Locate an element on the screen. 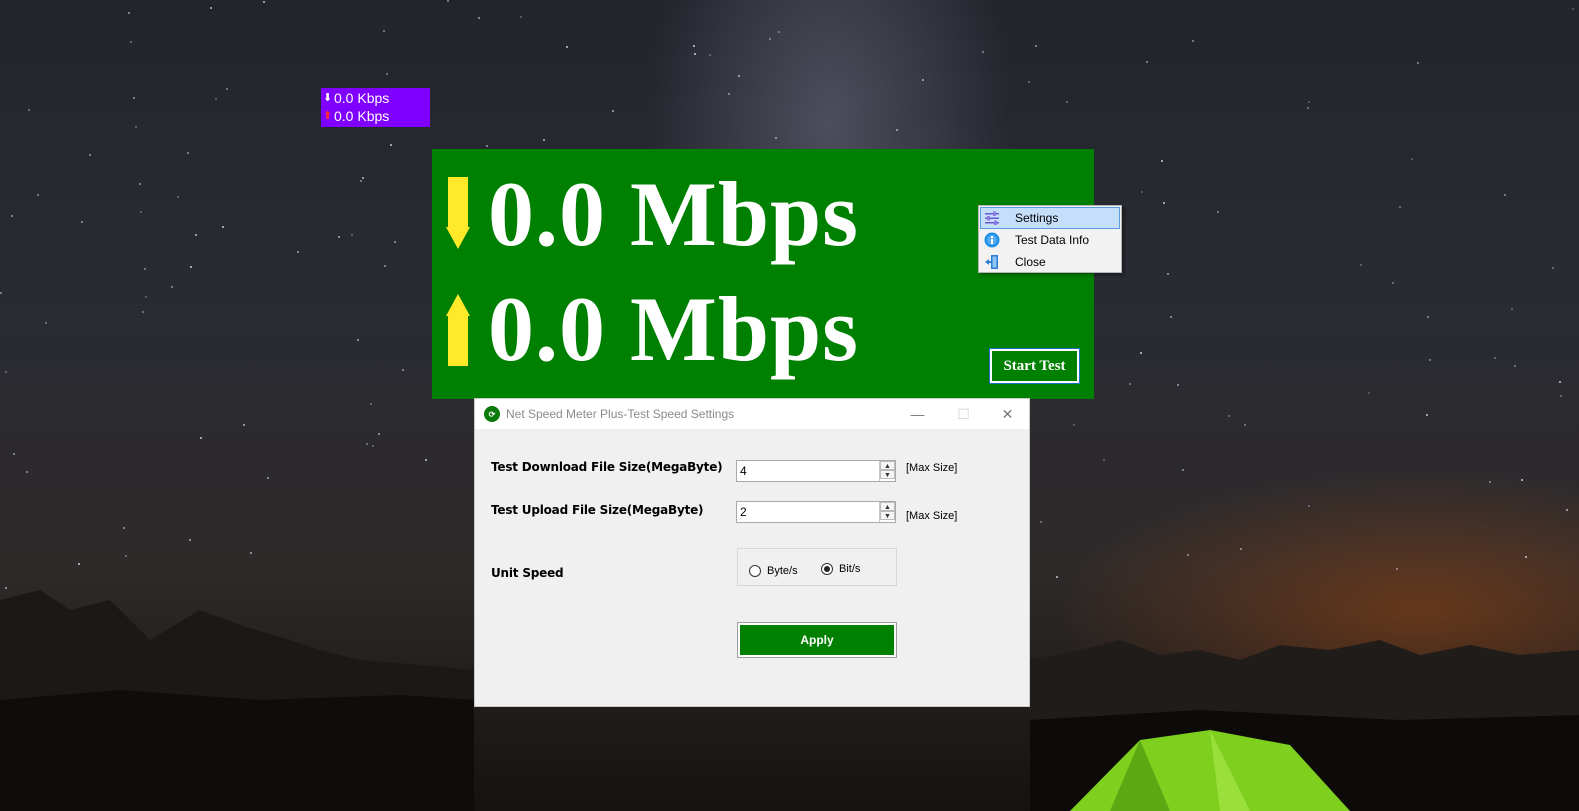  upload-size-stepper: 2 ▲ ▼ is located at coordinates (816, 512).